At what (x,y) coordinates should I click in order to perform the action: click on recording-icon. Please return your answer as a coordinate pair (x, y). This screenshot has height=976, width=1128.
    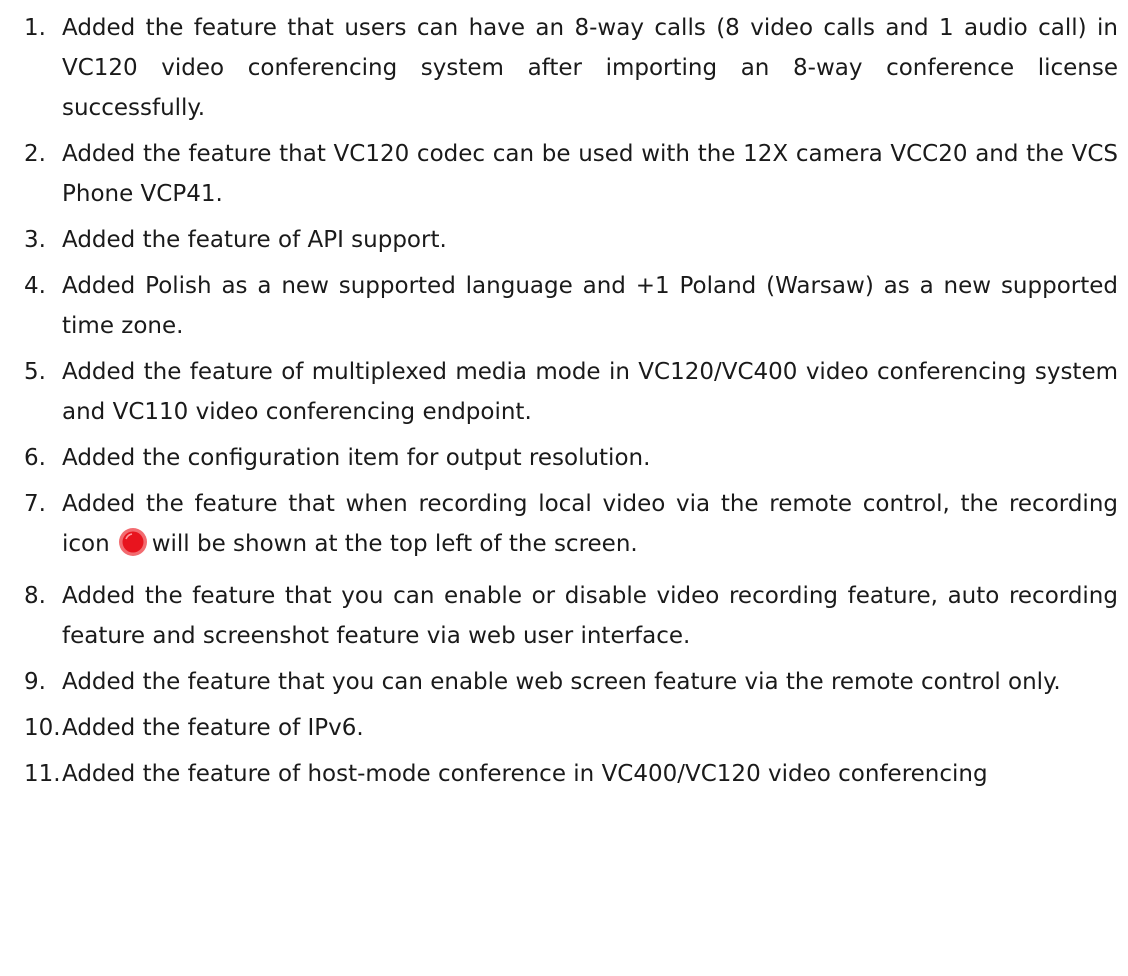
    Looking at the image, I should click on (133, 548).